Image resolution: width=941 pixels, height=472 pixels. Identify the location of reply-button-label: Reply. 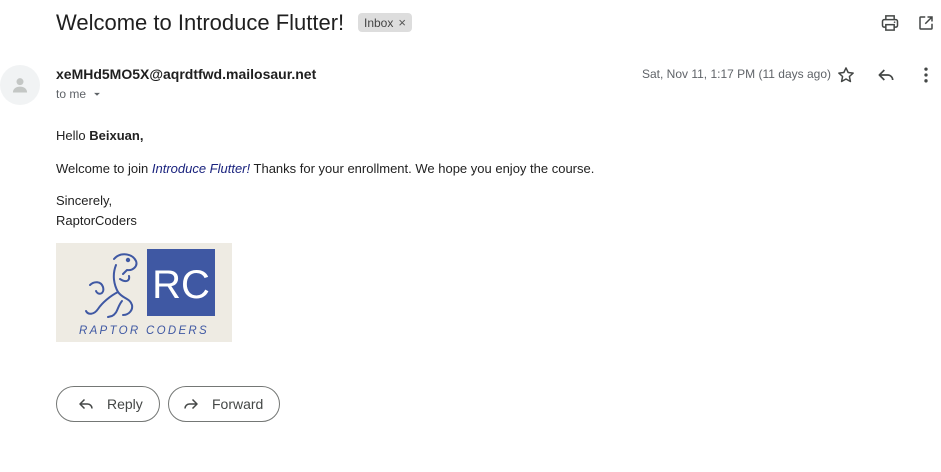
(125, 404).